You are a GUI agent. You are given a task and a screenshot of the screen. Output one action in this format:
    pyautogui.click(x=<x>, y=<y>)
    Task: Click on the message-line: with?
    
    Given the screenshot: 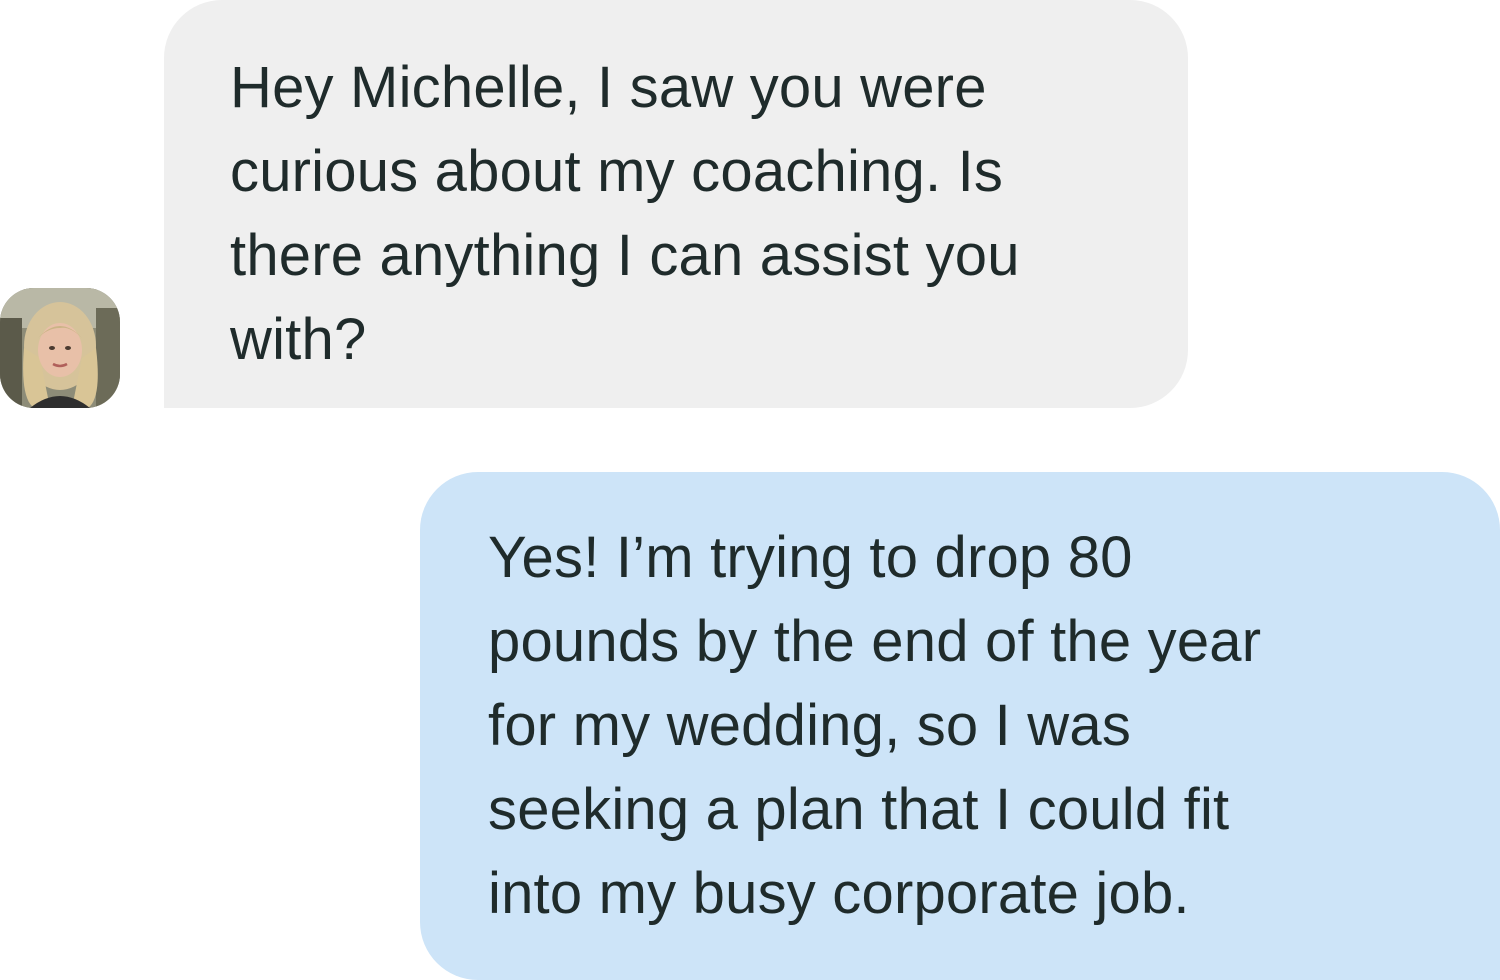 What is the action you would take?
    pyautogui.click(x=298, y=339)
    